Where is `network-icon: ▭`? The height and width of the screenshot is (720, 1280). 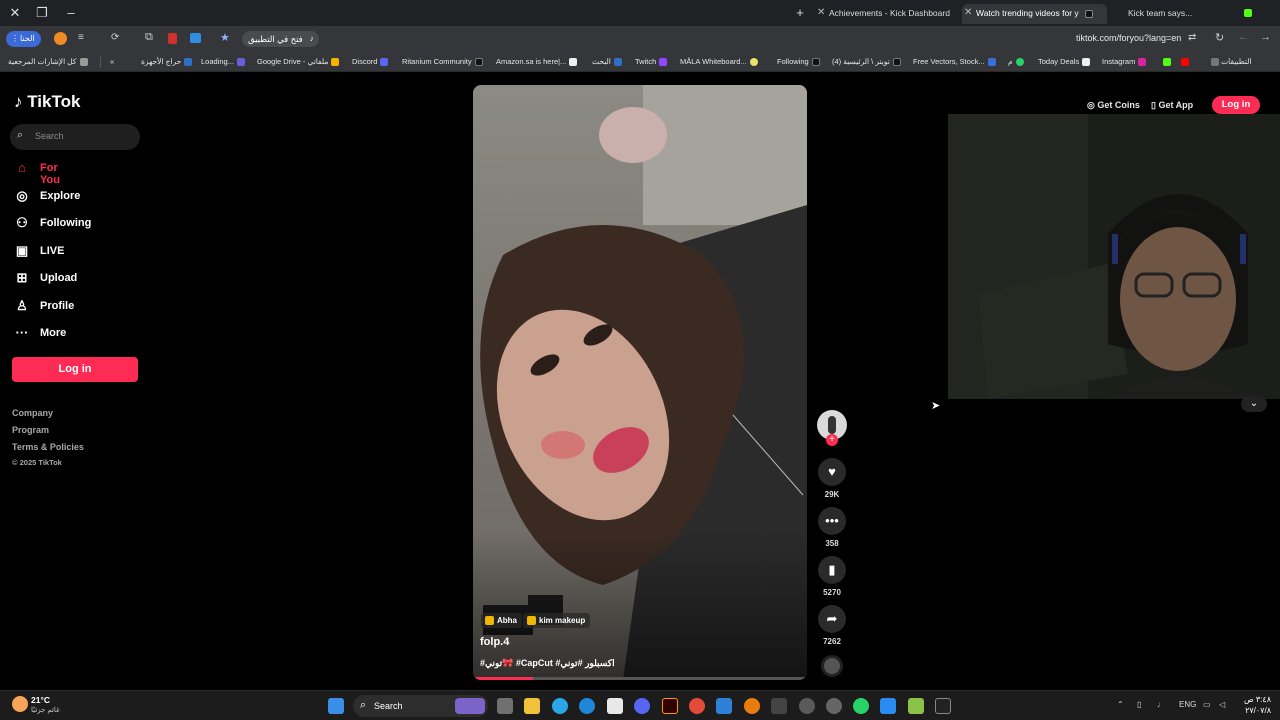
network-icon: ▭ is located at coordinates (1207, 704).